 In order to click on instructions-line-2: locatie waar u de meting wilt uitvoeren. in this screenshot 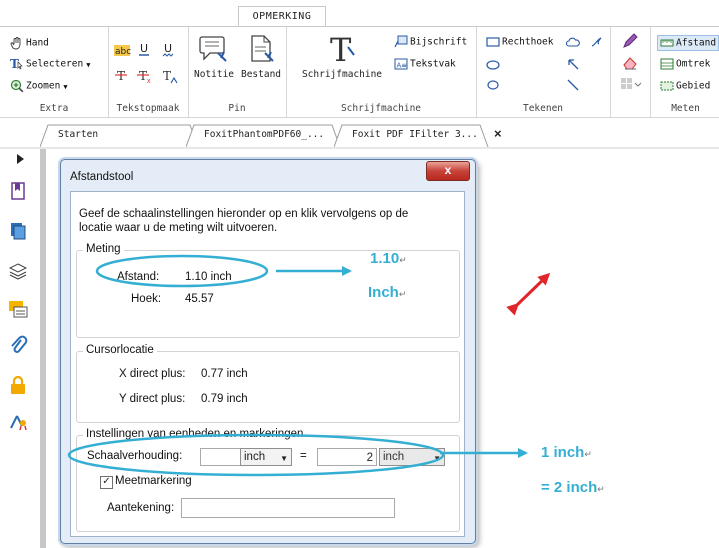, I will do `click(178, 228)`.